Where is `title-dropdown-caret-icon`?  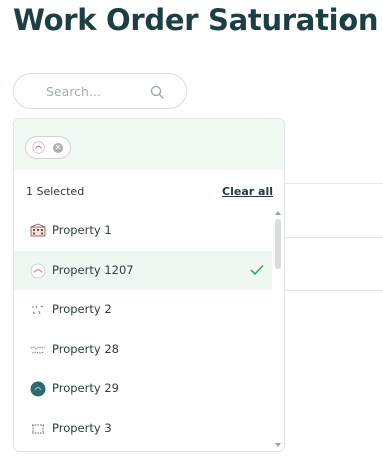 title-dropdown-caret-icon is located at coordinates (345, 19).